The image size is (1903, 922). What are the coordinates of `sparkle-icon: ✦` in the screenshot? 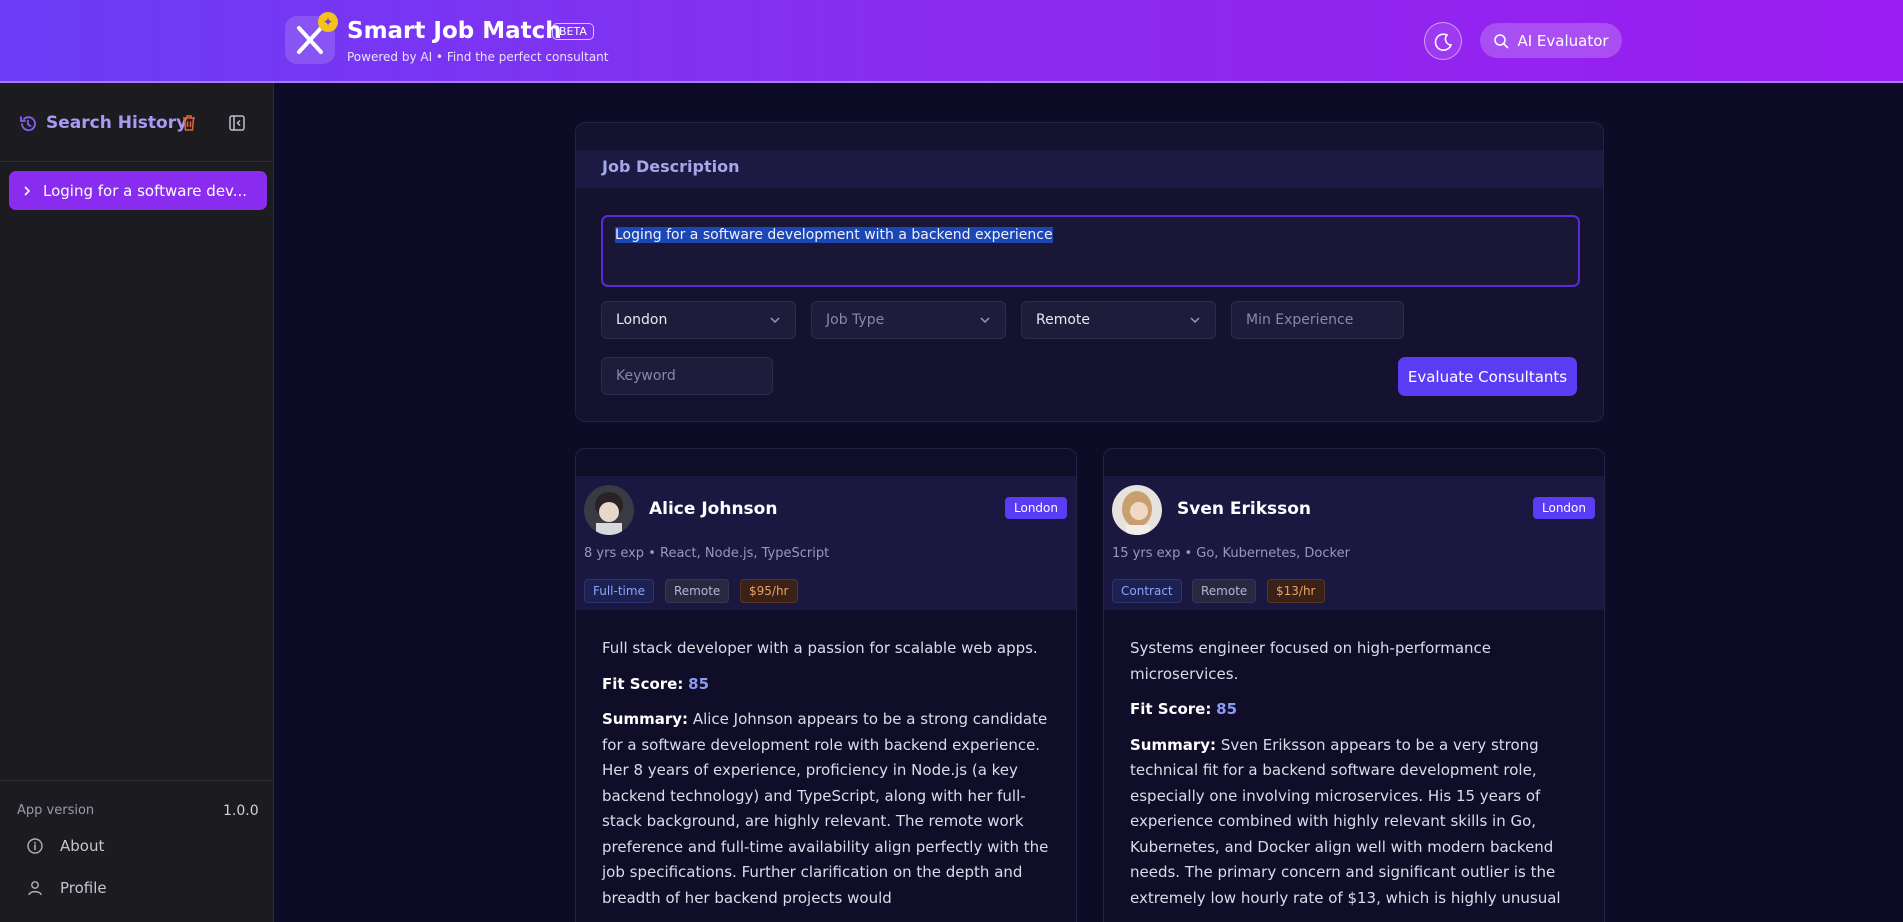 It's located at (328, 22).